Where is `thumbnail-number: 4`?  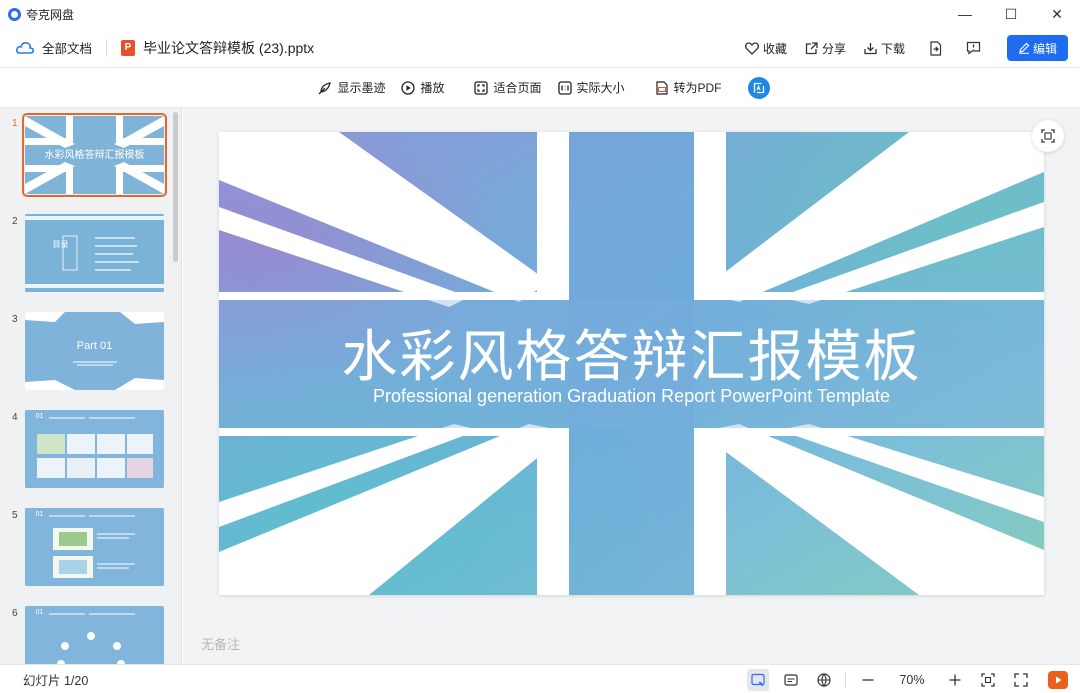 thumbnail-number: 4 is located at coordinates (15, 417).